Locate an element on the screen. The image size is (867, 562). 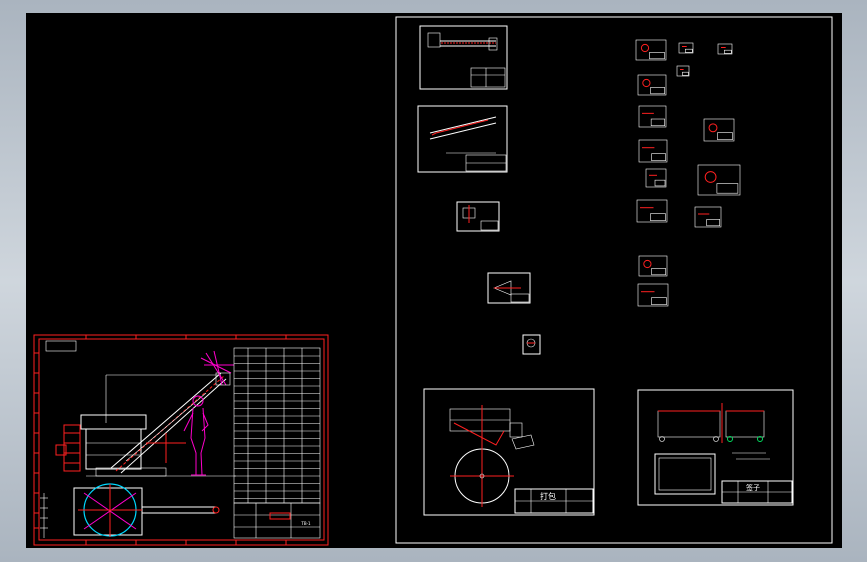
sheet-code: TB-1 is located at coordinates (305, 523).